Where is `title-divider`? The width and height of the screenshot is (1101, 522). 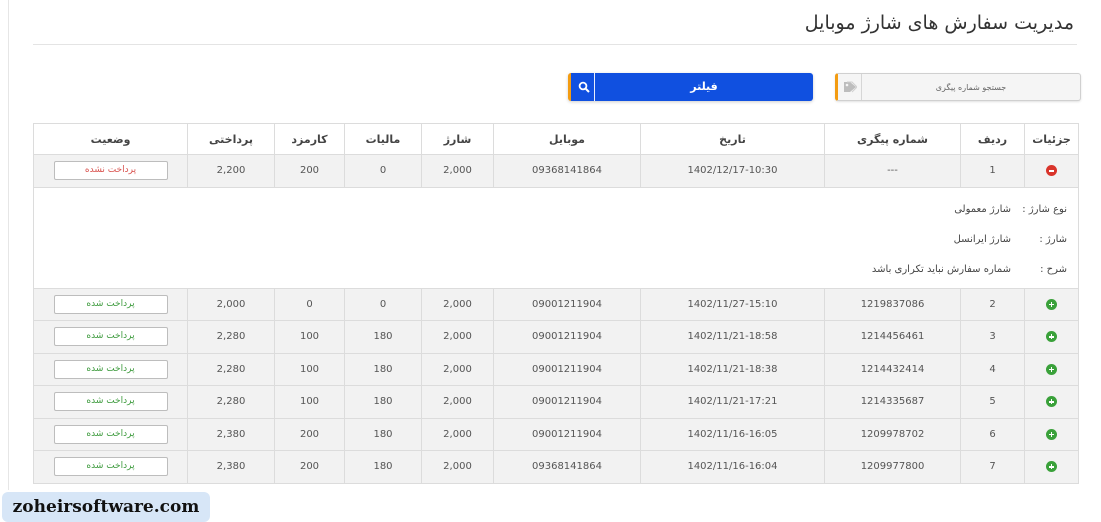 title-divider is located at coordinates (555, 44).